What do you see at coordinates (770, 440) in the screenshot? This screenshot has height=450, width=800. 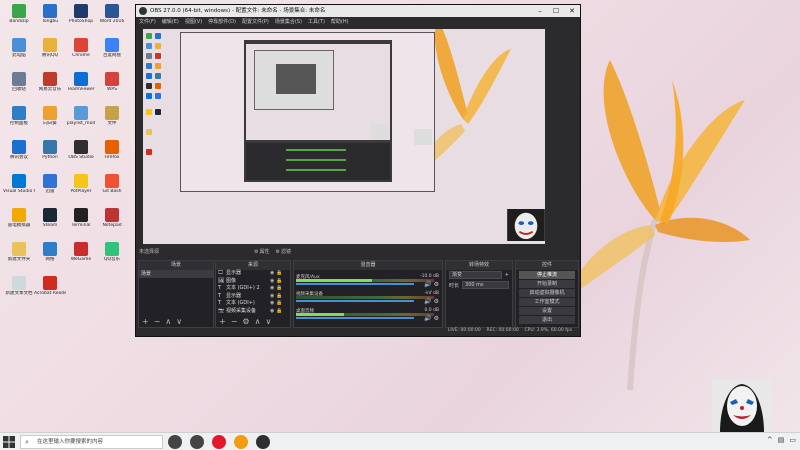 I see `chevron-up-icon: ^` at bounding box center [770, 440].